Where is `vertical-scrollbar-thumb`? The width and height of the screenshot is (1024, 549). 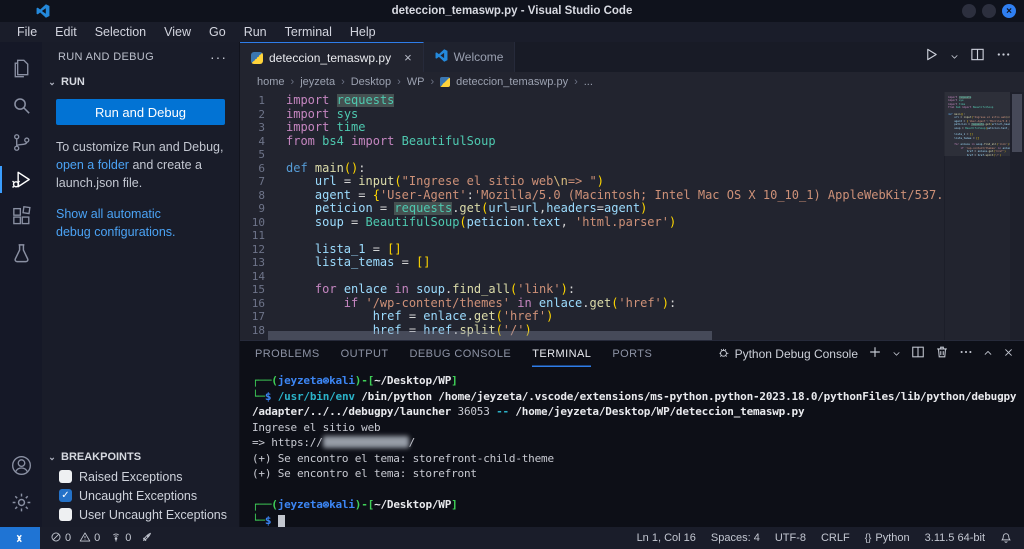
vertical-scrollbar-thumb is located at coordinates (1017, 123).